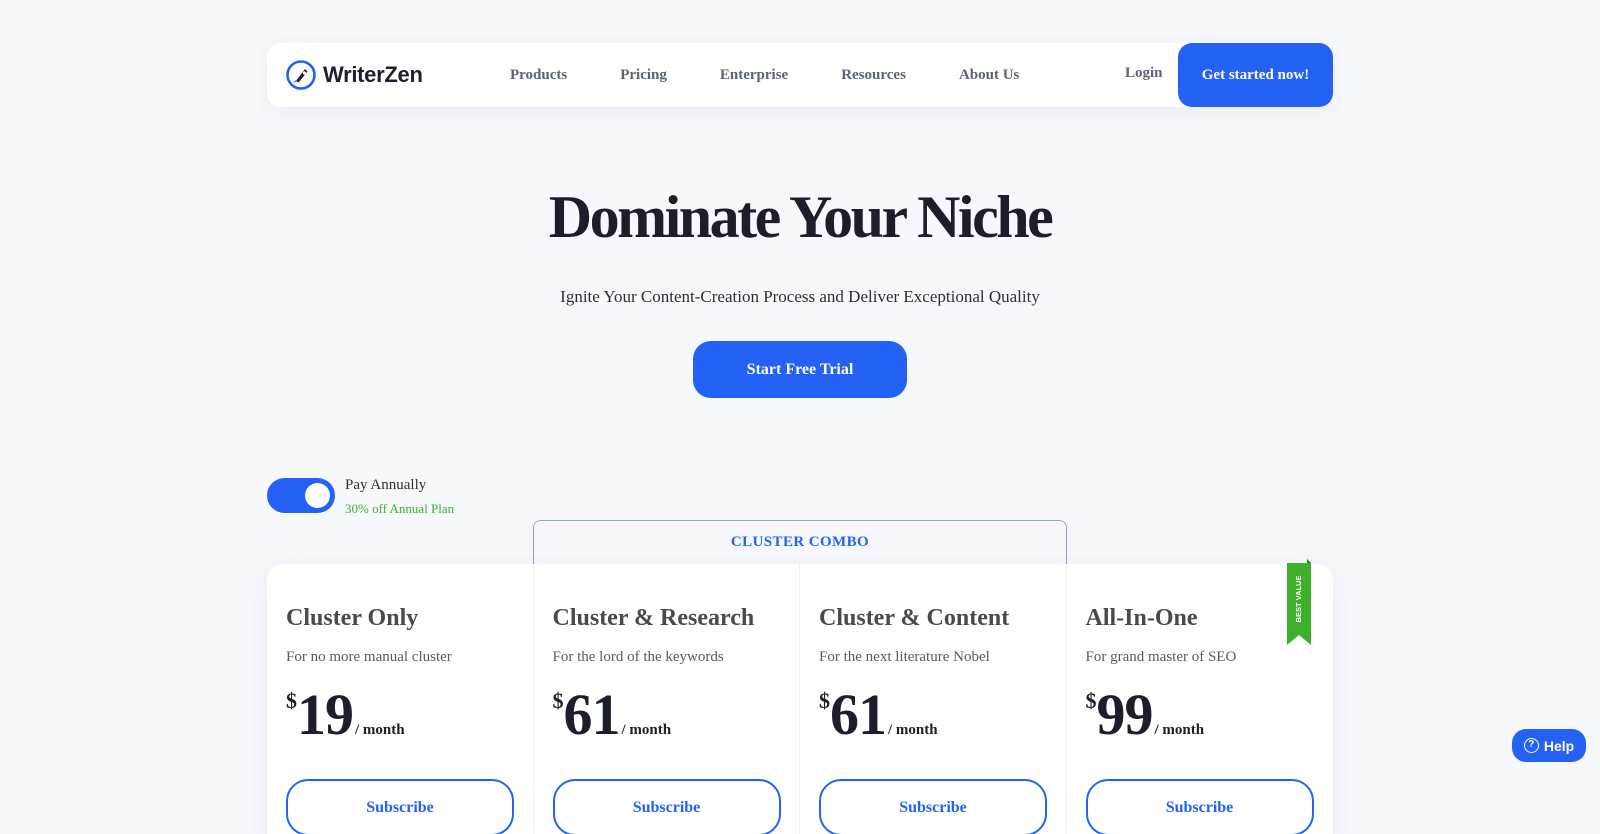 Image resolution: width=1600 pixels, height=834 pixels. I want to click on best-value-ribbon: BEST VALUE, so click(1299, 602).